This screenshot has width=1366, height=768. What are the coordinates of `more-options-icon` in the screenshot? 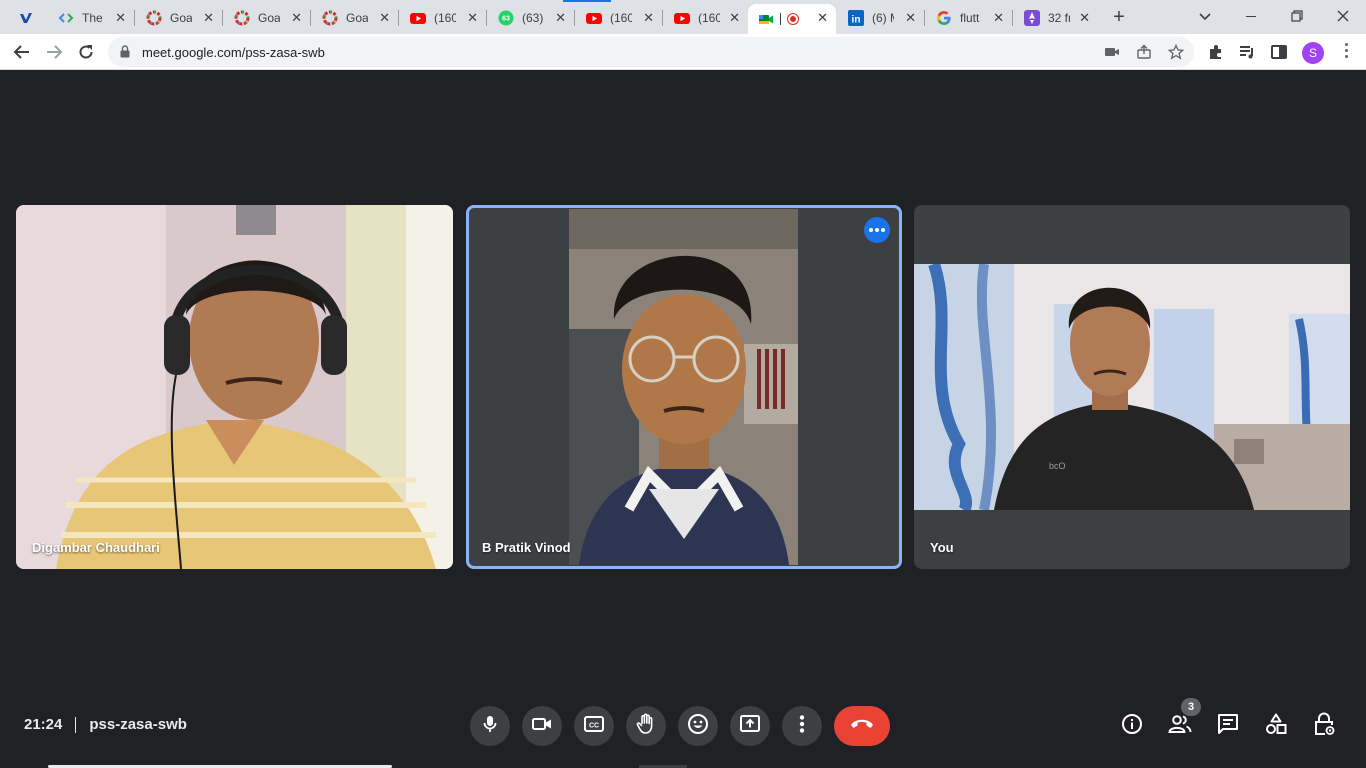 It's located at (877, 230).